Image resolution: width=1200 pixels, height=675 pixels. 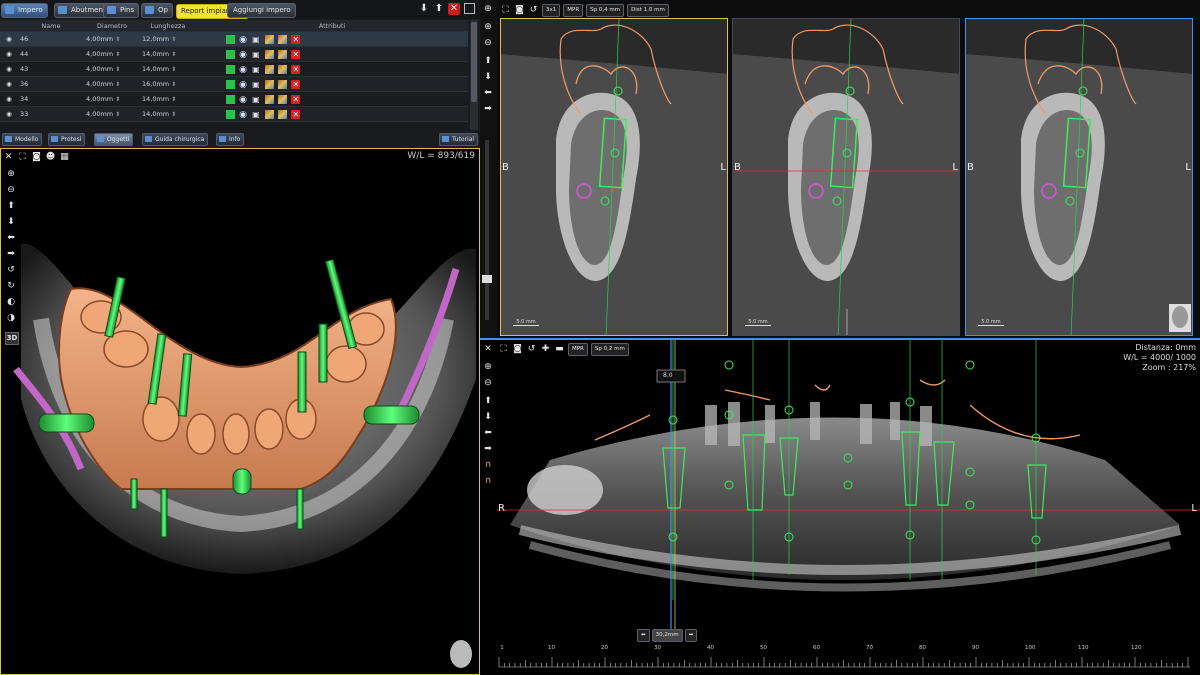 I want to click on table-row: ◉ 44 4,00mm ⬍ 14,0mm ⬍ ◉ ▣ ✕, so click(x=234, y=54).